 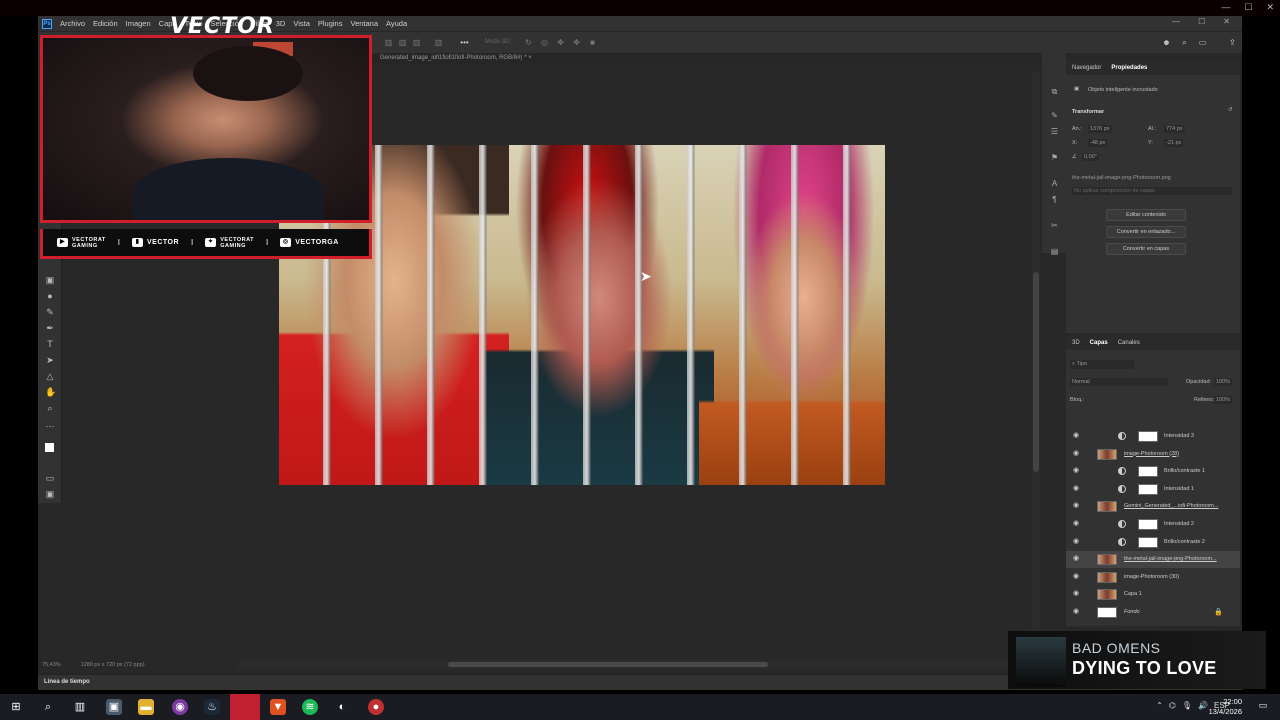 I want to click on x-field: -48 px, so click(x=1098, y=143).